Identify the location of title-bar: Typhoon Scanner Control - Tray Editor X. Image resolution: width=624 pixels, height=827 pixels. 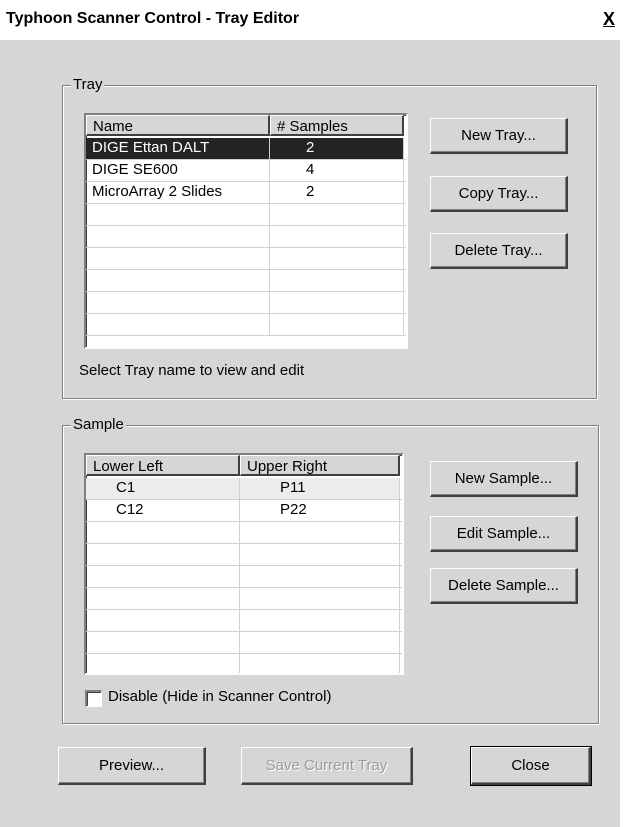
(312, 20).